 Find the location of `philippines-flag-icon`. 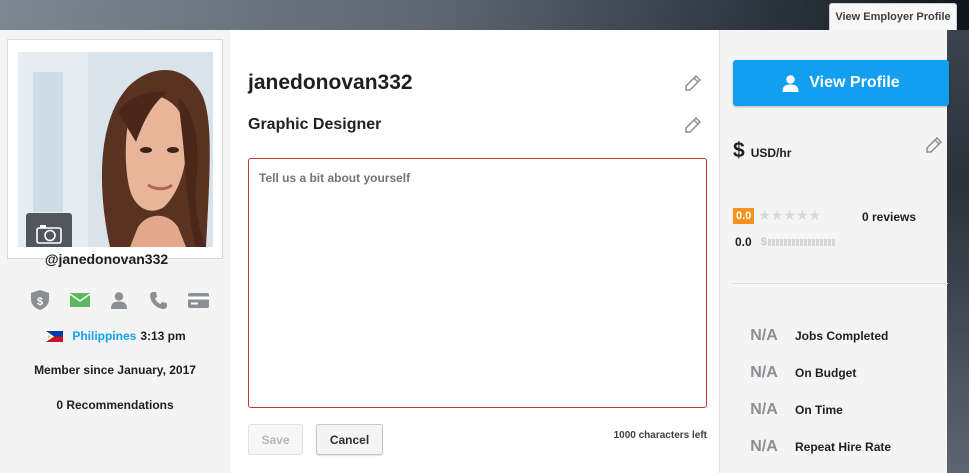

philippines-flag-icon is located at coordinates (55, 336).